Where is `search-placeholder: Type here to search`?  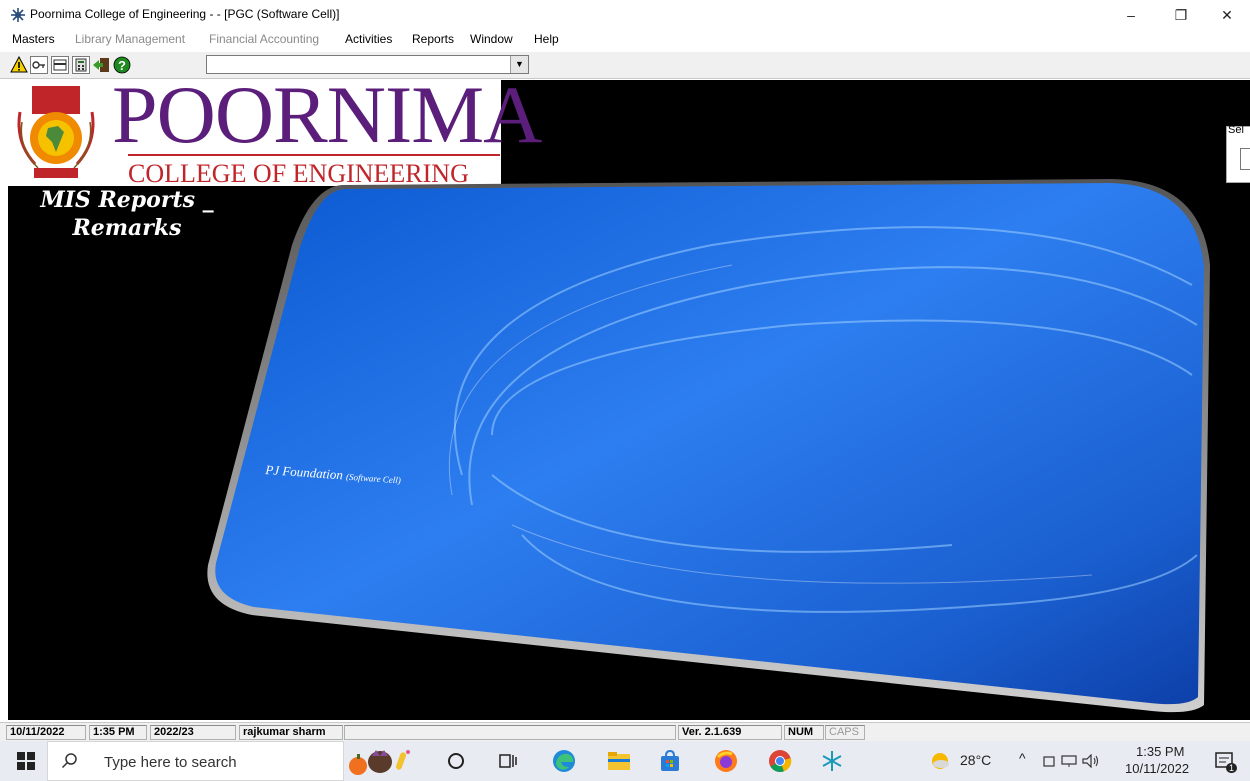 search-placeholder: Type here to search is located at coordinates (170, 762).